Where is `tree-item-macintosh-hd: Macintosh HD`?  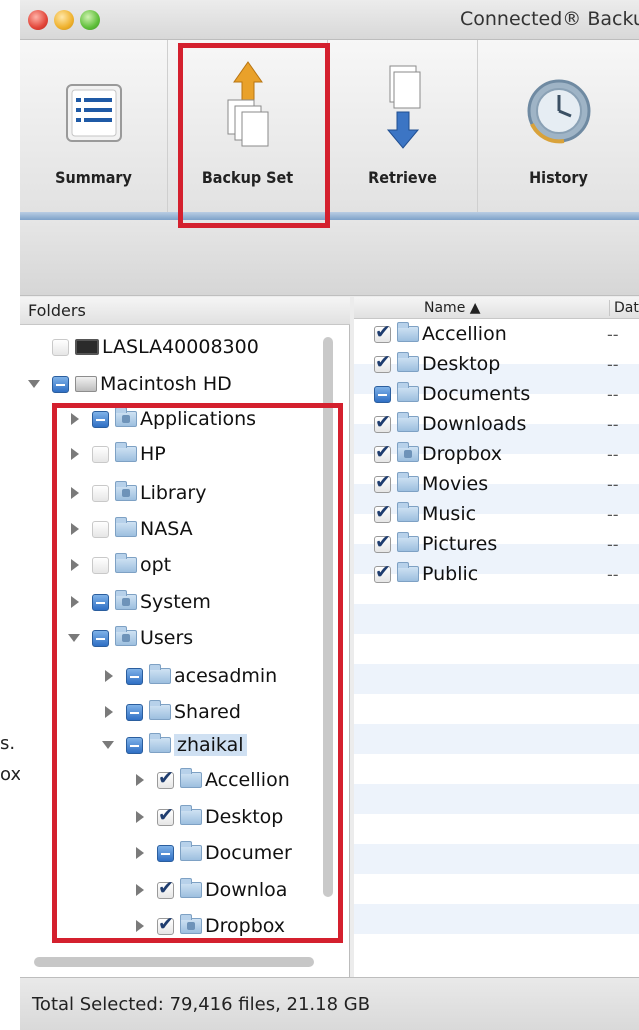
tree-item-macintosh-hd: Macintosh HD is located at coordinates (130, 384).